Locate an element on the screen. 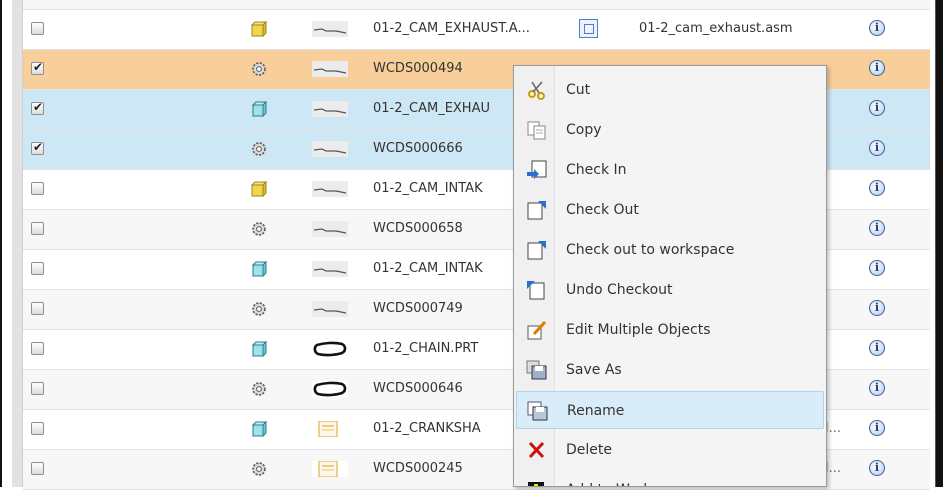  check-in-icon is located at coordinates (537, 170).